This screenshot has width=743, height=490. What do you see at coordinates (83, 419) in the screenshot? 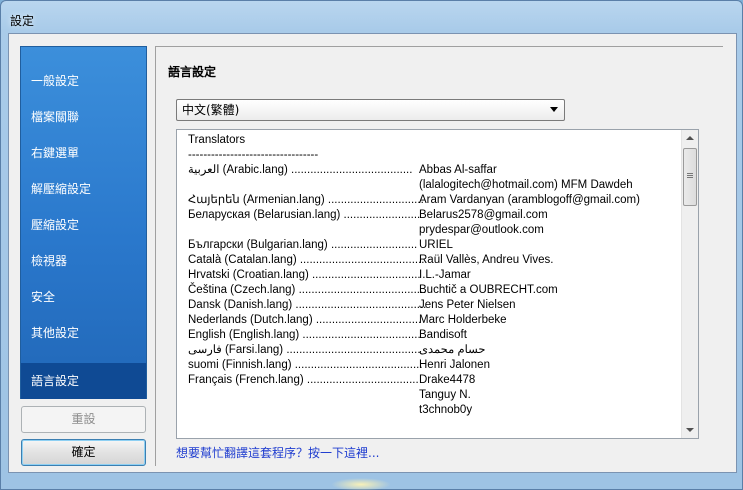
I see `reset-button: 重設` at bounding box center [83, 419].